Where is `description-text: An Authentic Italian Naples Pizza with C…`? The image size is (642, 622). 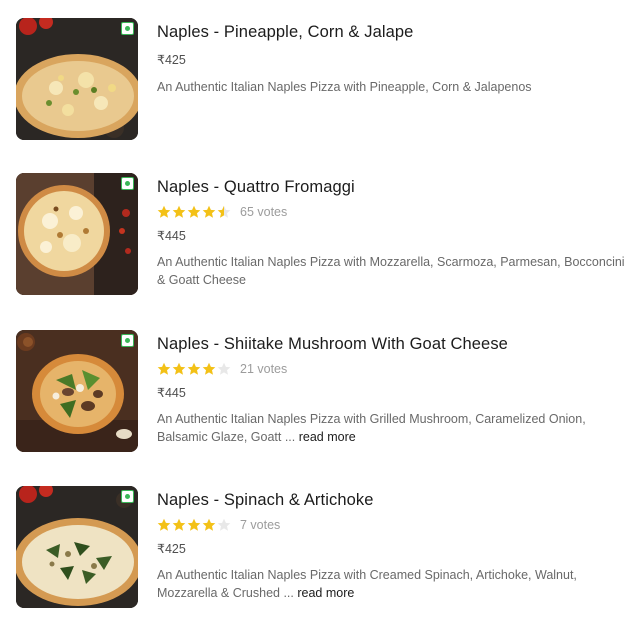
description-text: An Authentic Italian Naples Pizza with C… is located at coordinates (367, 584).